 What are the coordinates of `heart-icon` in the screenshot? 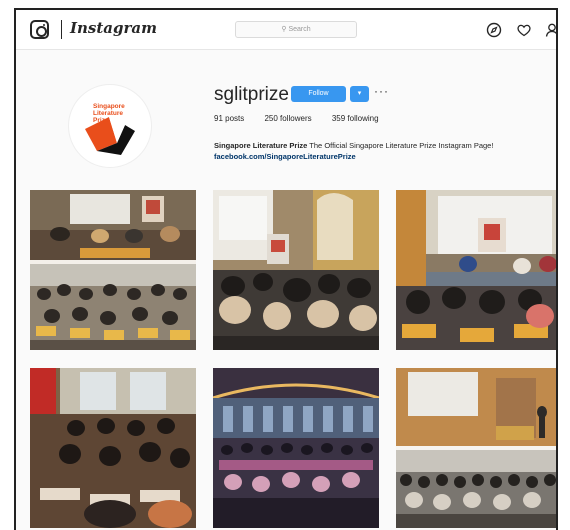 It's located at (524, 30).